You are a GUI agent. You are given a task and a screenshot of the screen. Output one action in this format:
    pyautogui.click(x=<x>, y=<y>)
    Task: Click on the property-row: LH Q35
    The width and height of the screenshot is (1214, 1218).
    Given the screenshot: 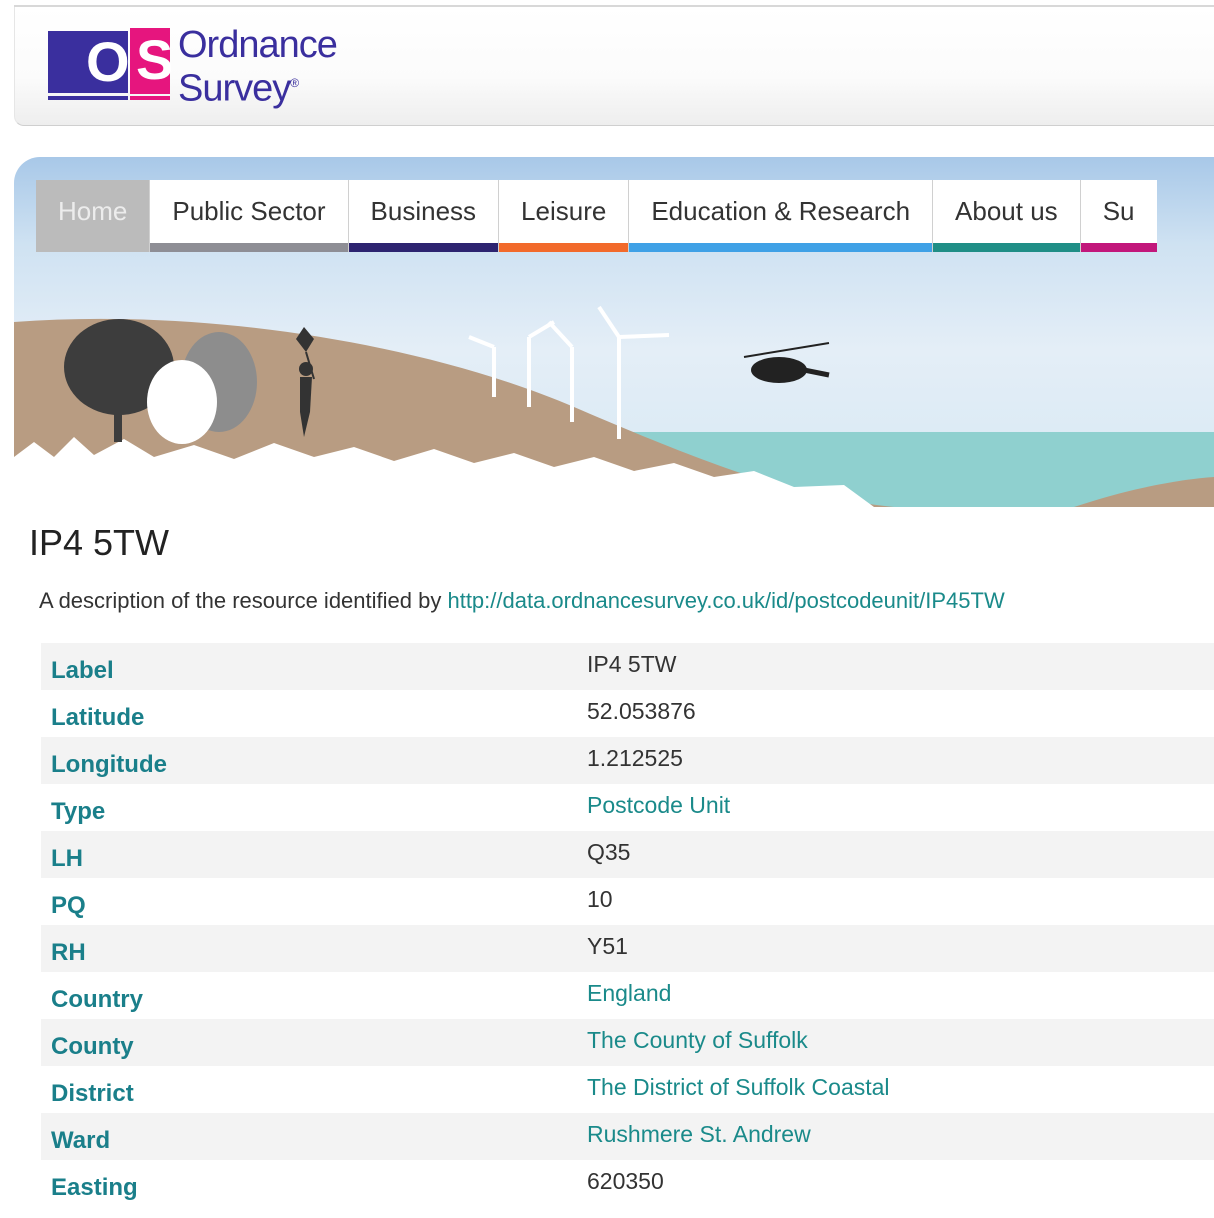 What is the action you would take?
    pyautogui.click(x=627, y=854)
    